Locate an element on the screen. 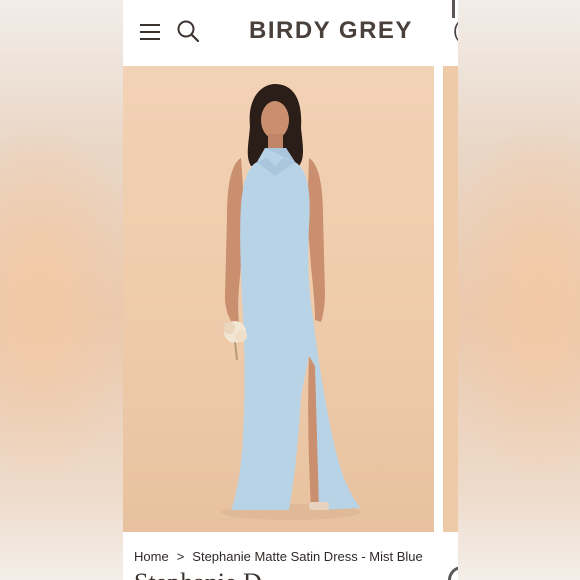  product-title: Stephanie D is located at coordinates (198, 575).